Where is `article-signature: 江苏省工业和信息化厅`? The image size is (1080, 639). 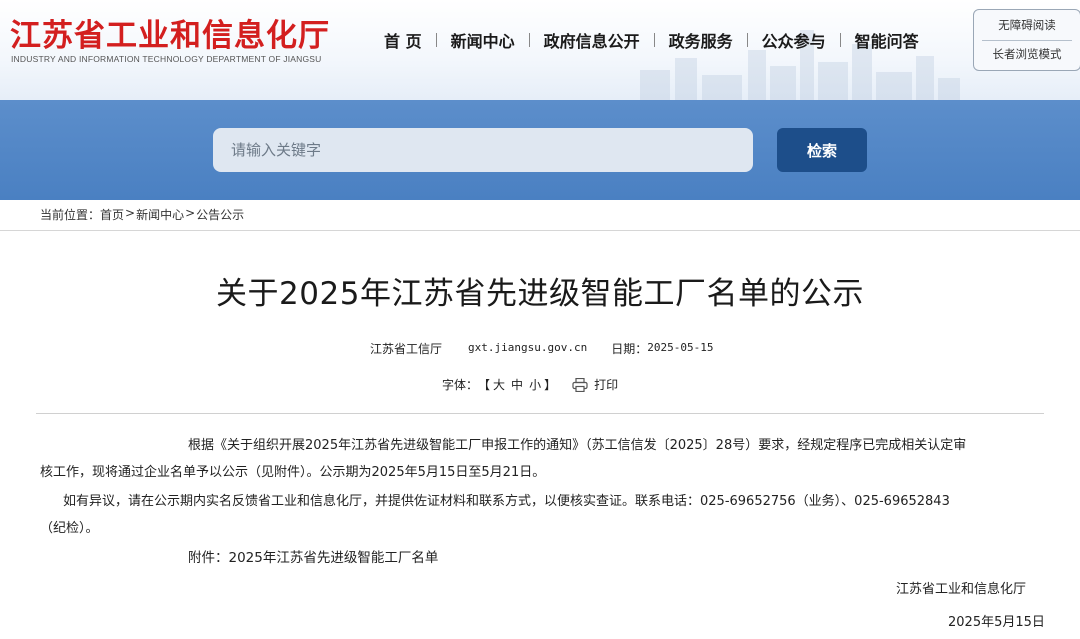
article-signature: 江苏省工业和信息化厅 is located at coordinates (961, 589).